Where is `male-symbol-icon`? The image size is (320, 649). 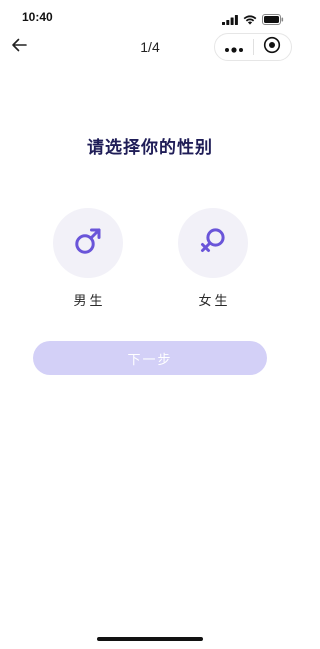 male-symbol-icon is located at coordinates (88, 243).